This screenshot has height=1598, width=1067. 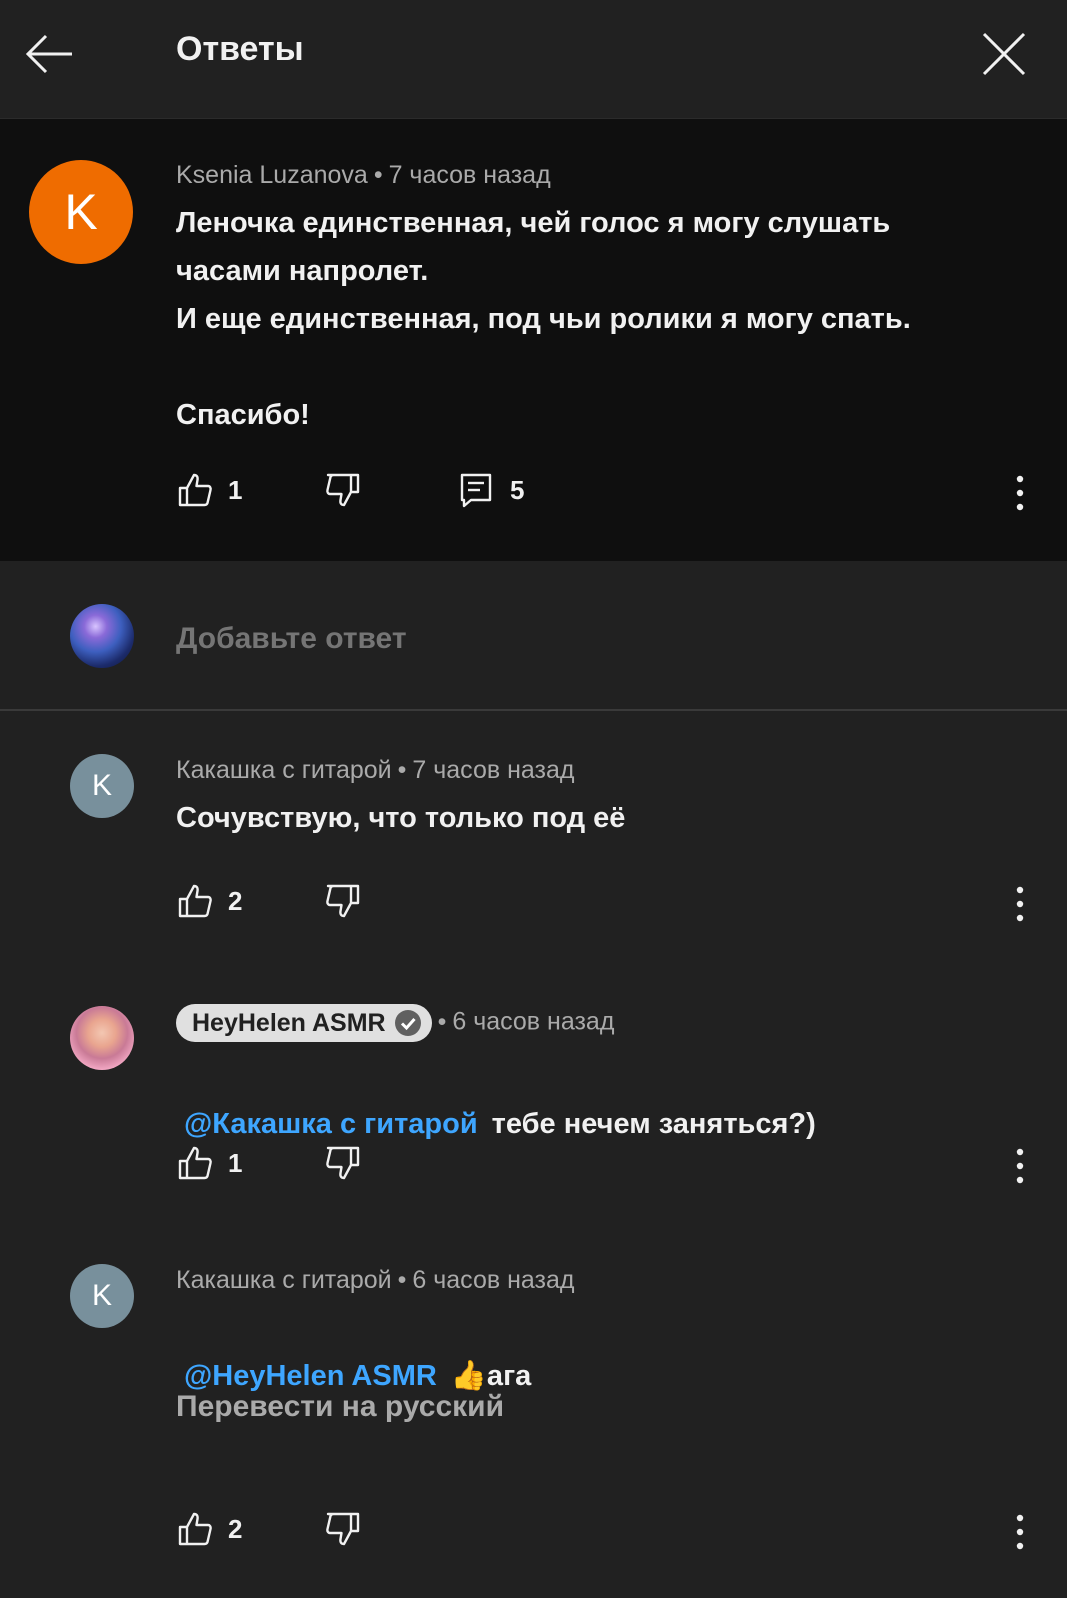 I want to click on verified-check-icon, so click(x=407, y=1023).